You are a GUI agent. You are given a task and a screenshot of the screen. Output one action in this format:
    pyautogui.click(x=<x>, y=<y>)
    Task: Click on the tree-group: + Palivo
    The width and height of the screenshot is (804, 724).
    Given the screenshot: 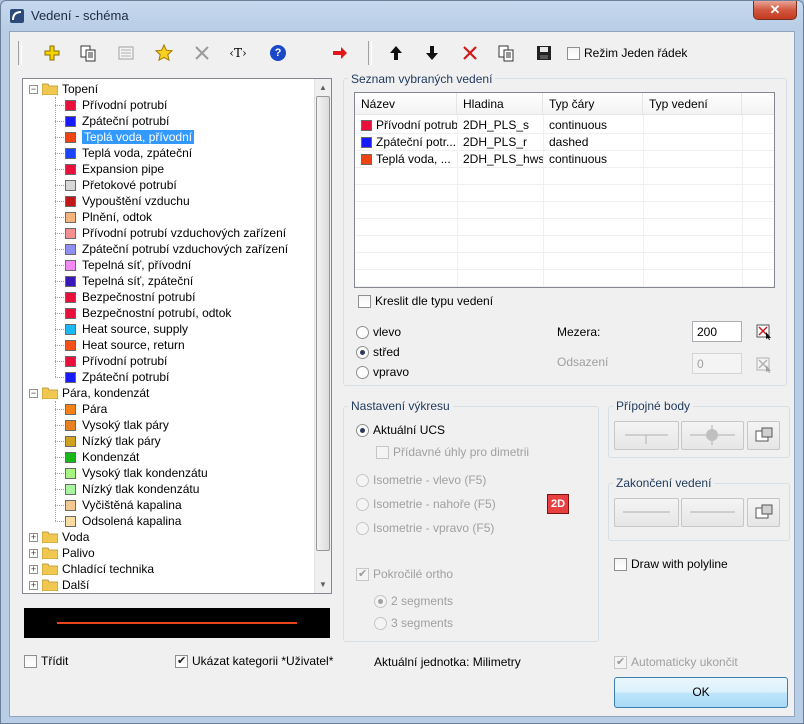 What is the action you would take?
    pyautogui.click(x=62, y=553)
    